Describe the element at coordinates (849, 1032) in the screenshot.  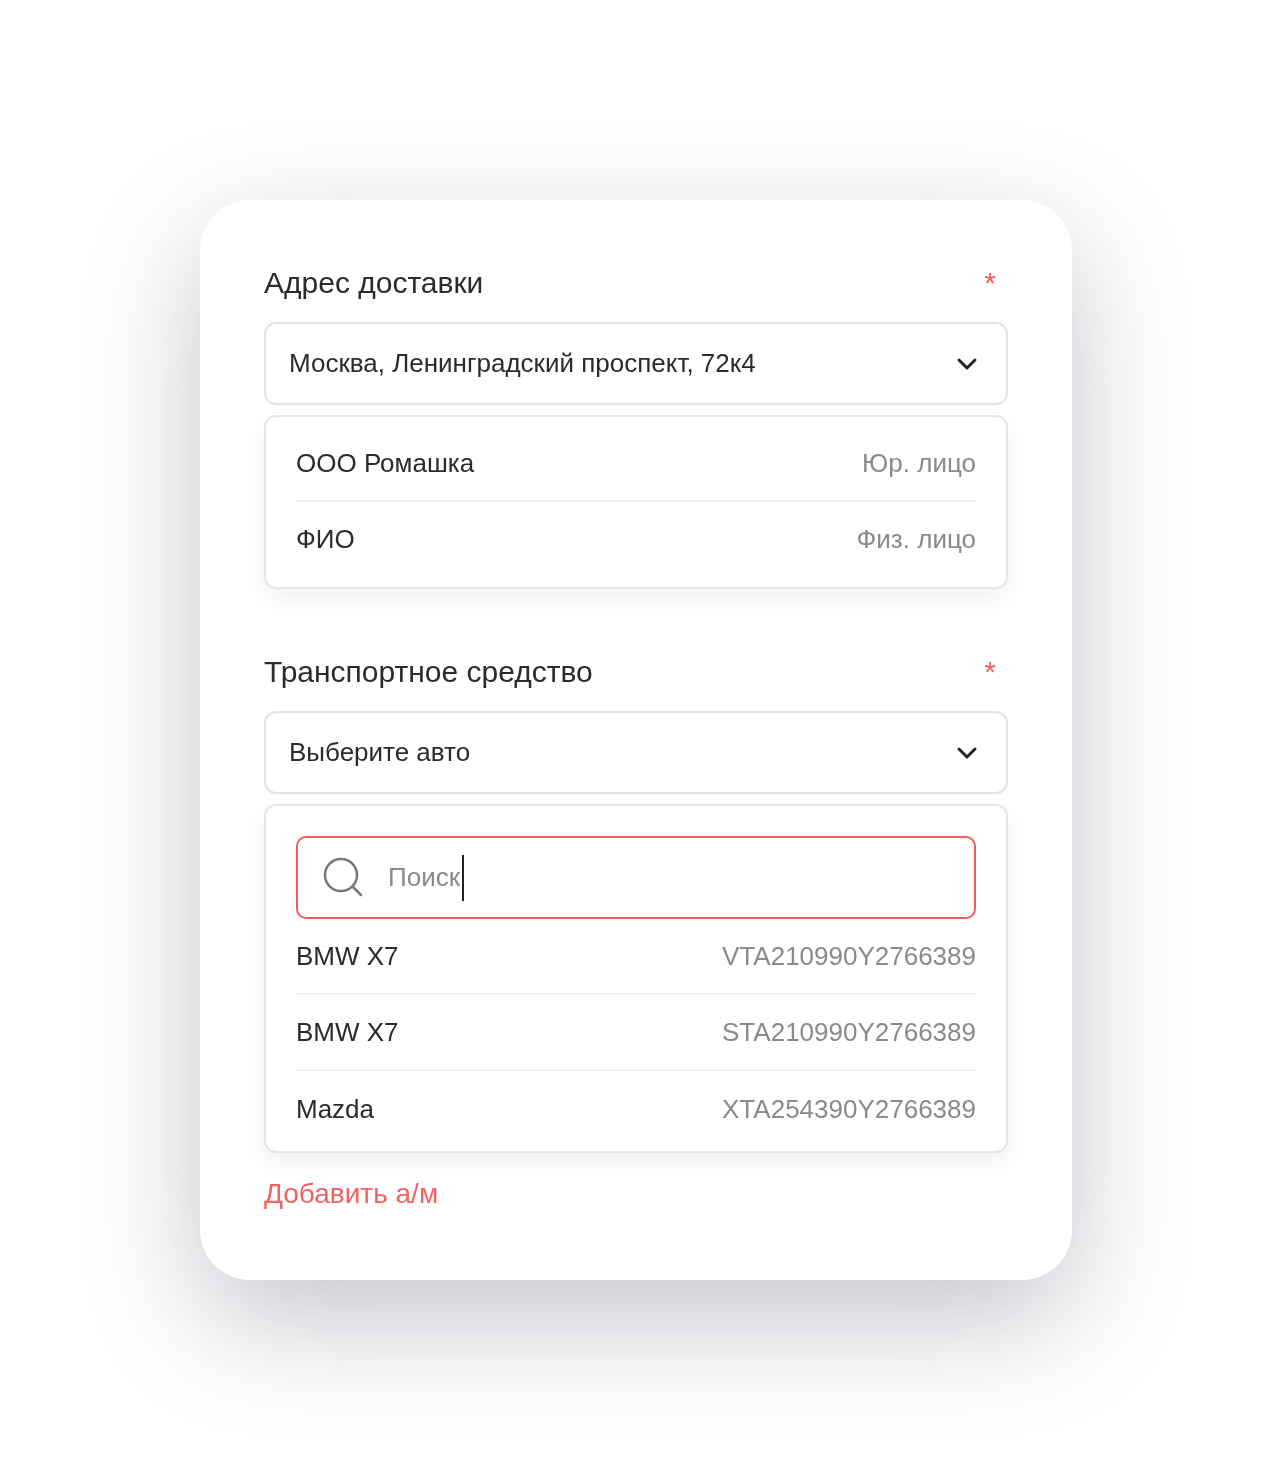
I see `option-detail: STA210990Y2766389` at that location.